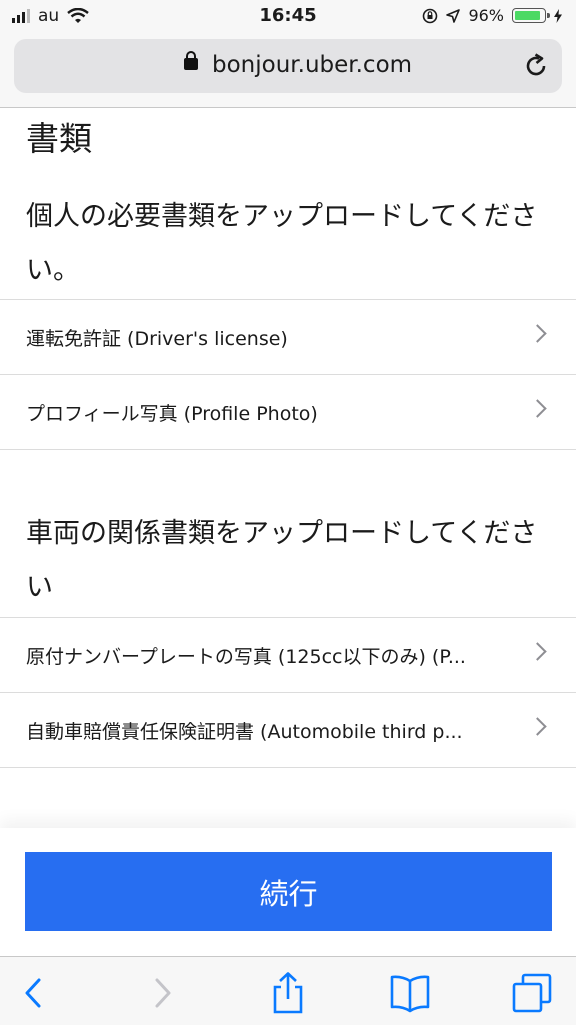 The image size is (576, 1025). What do you see at coordinates (532, 993) in the screenshot?
I see `tabs-icon` at bounding box center [532, 993].